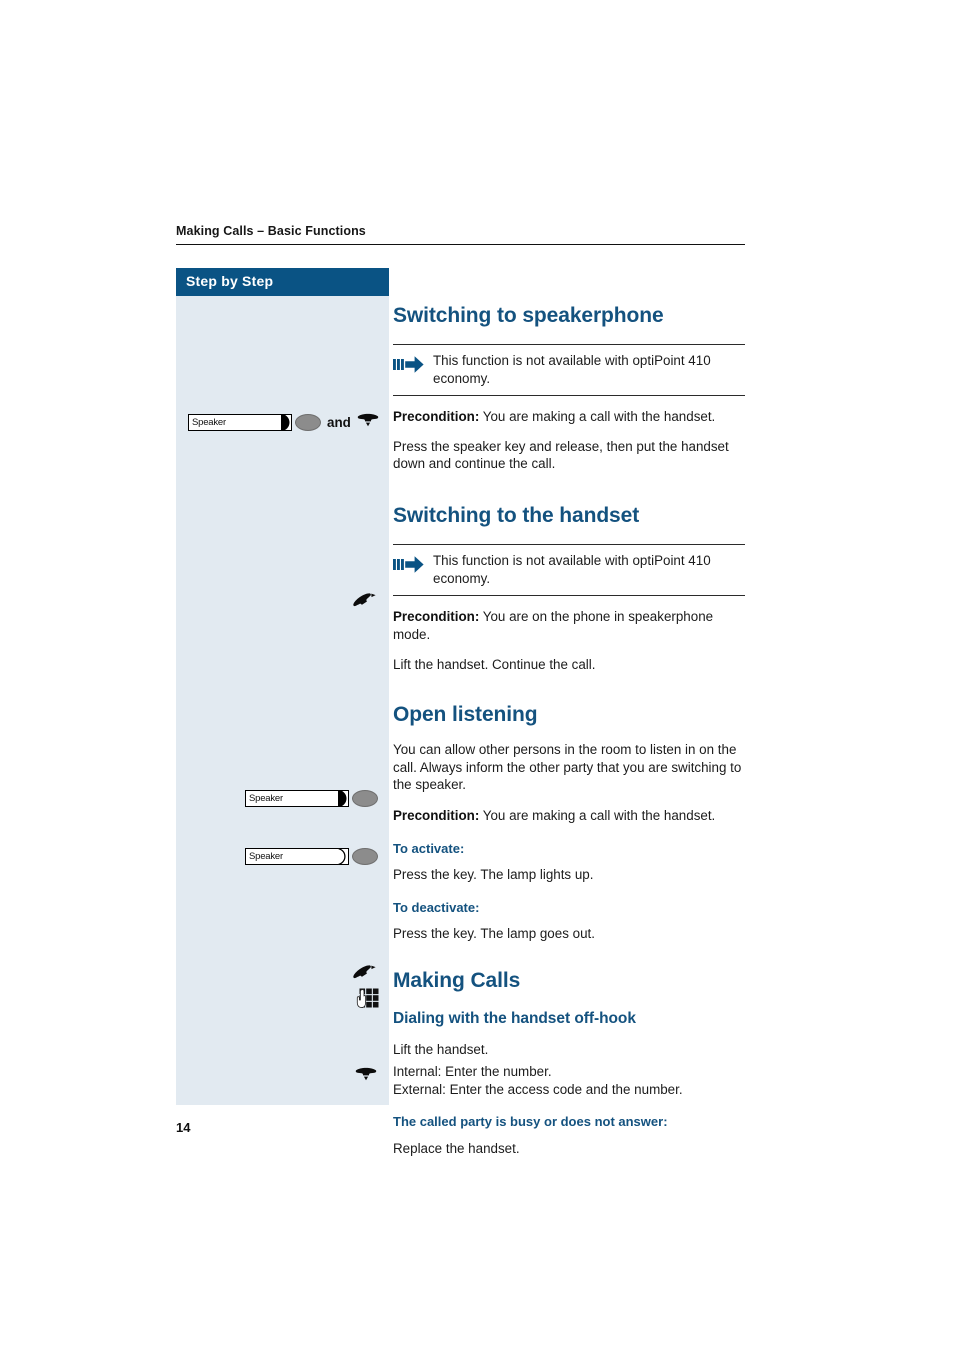  What do you see at coordinates (297, 798) in the screenshot?
I see `speaker-key-box-activate: Speaker` at bounding box center [297, 798].